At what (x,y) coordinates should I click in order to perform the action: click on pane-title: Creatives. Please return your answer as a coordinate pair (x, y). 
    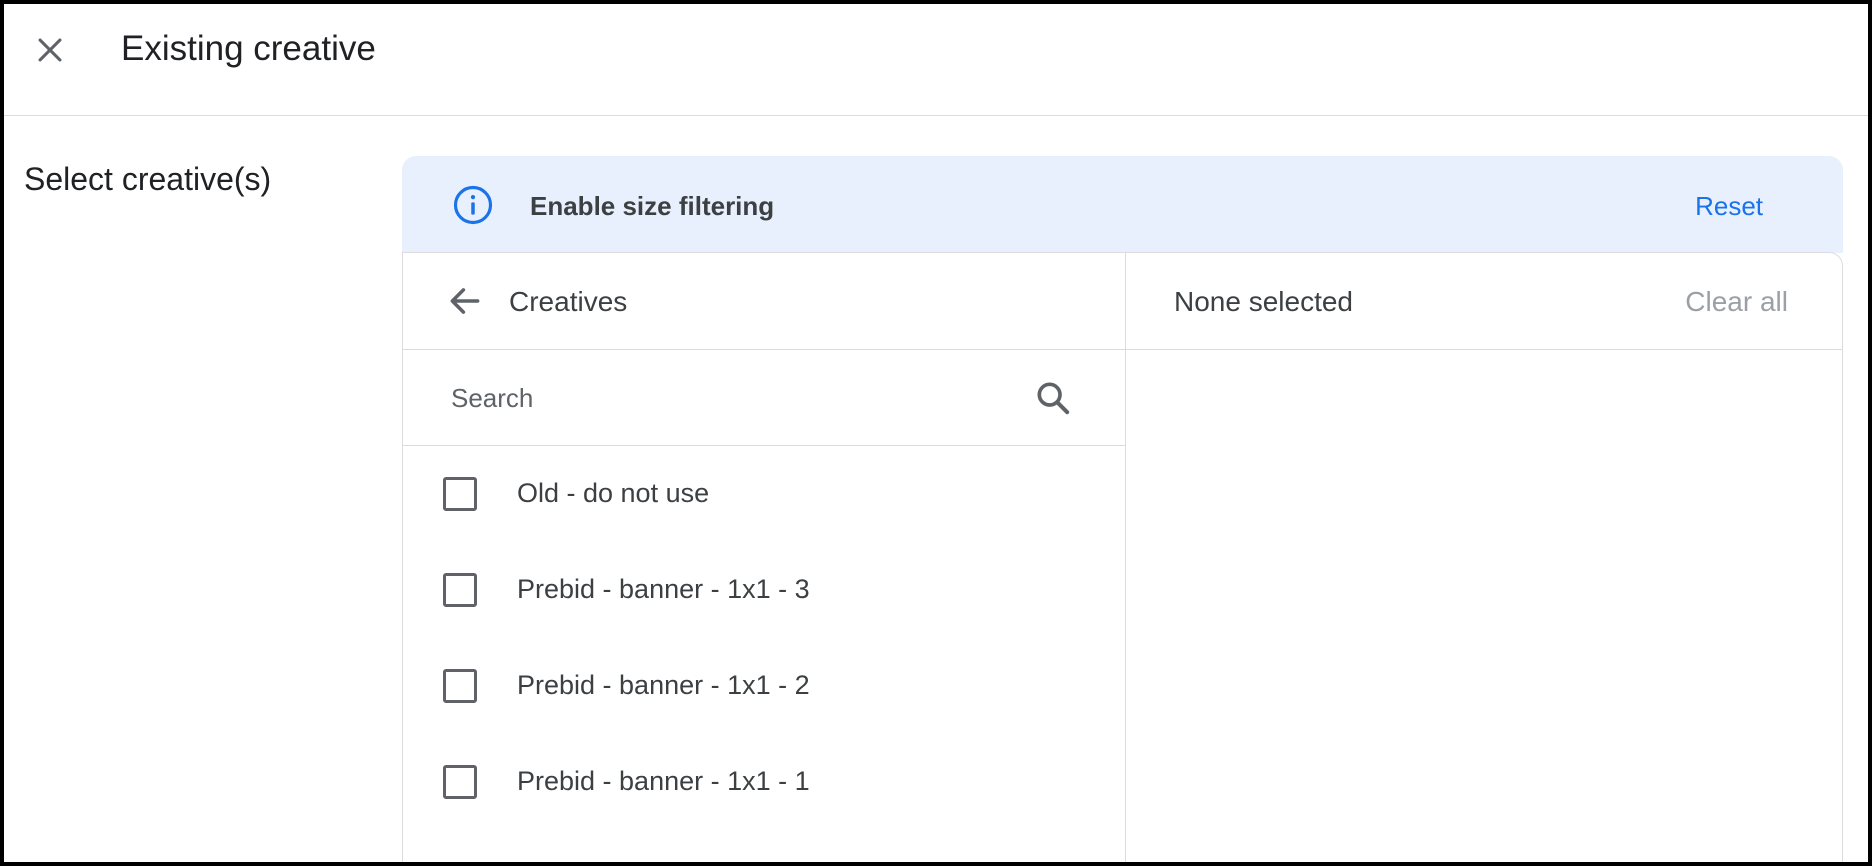
    Looking at the image, I should click on (568, 301).